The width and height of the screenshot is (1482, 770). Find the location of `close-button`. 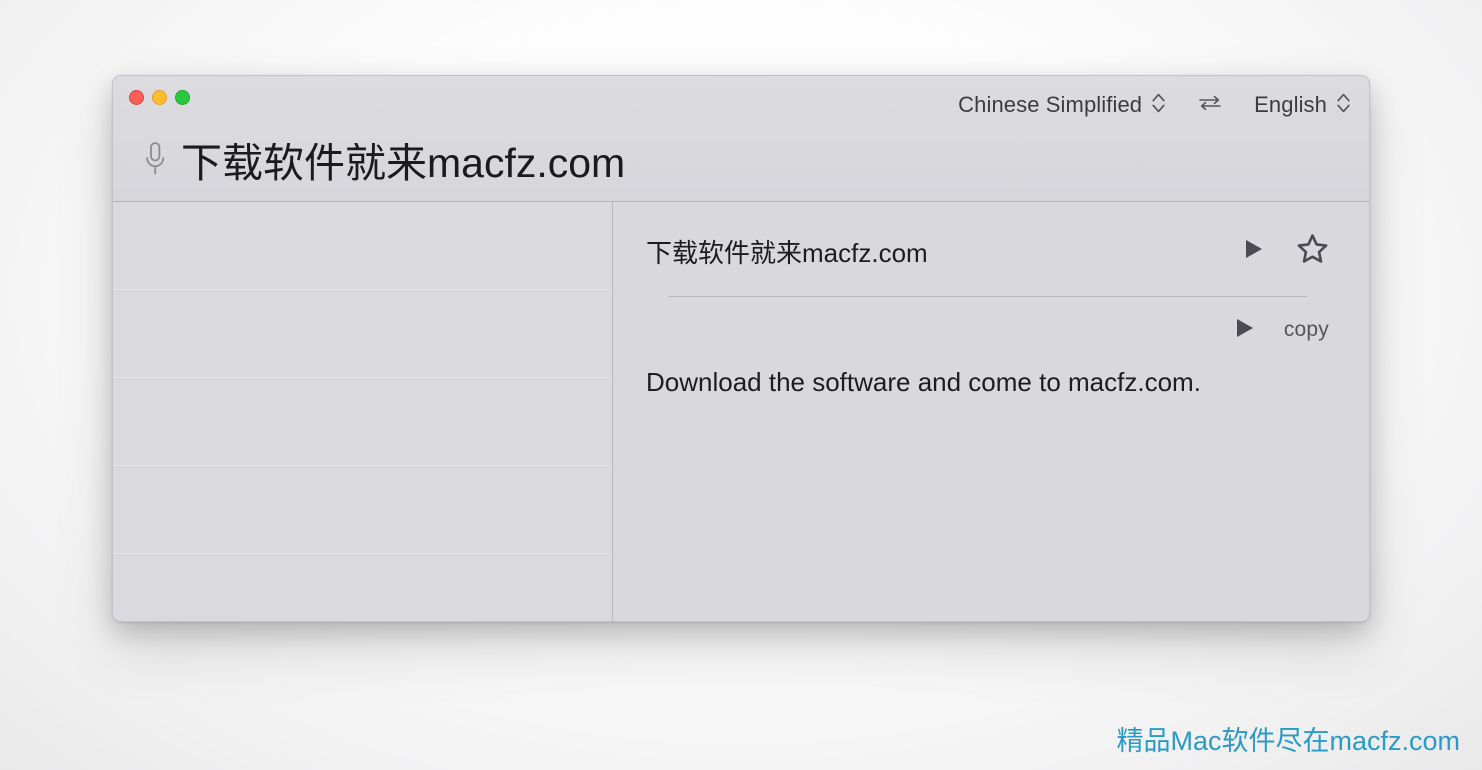

close-button is located at coordinates (136, 97).